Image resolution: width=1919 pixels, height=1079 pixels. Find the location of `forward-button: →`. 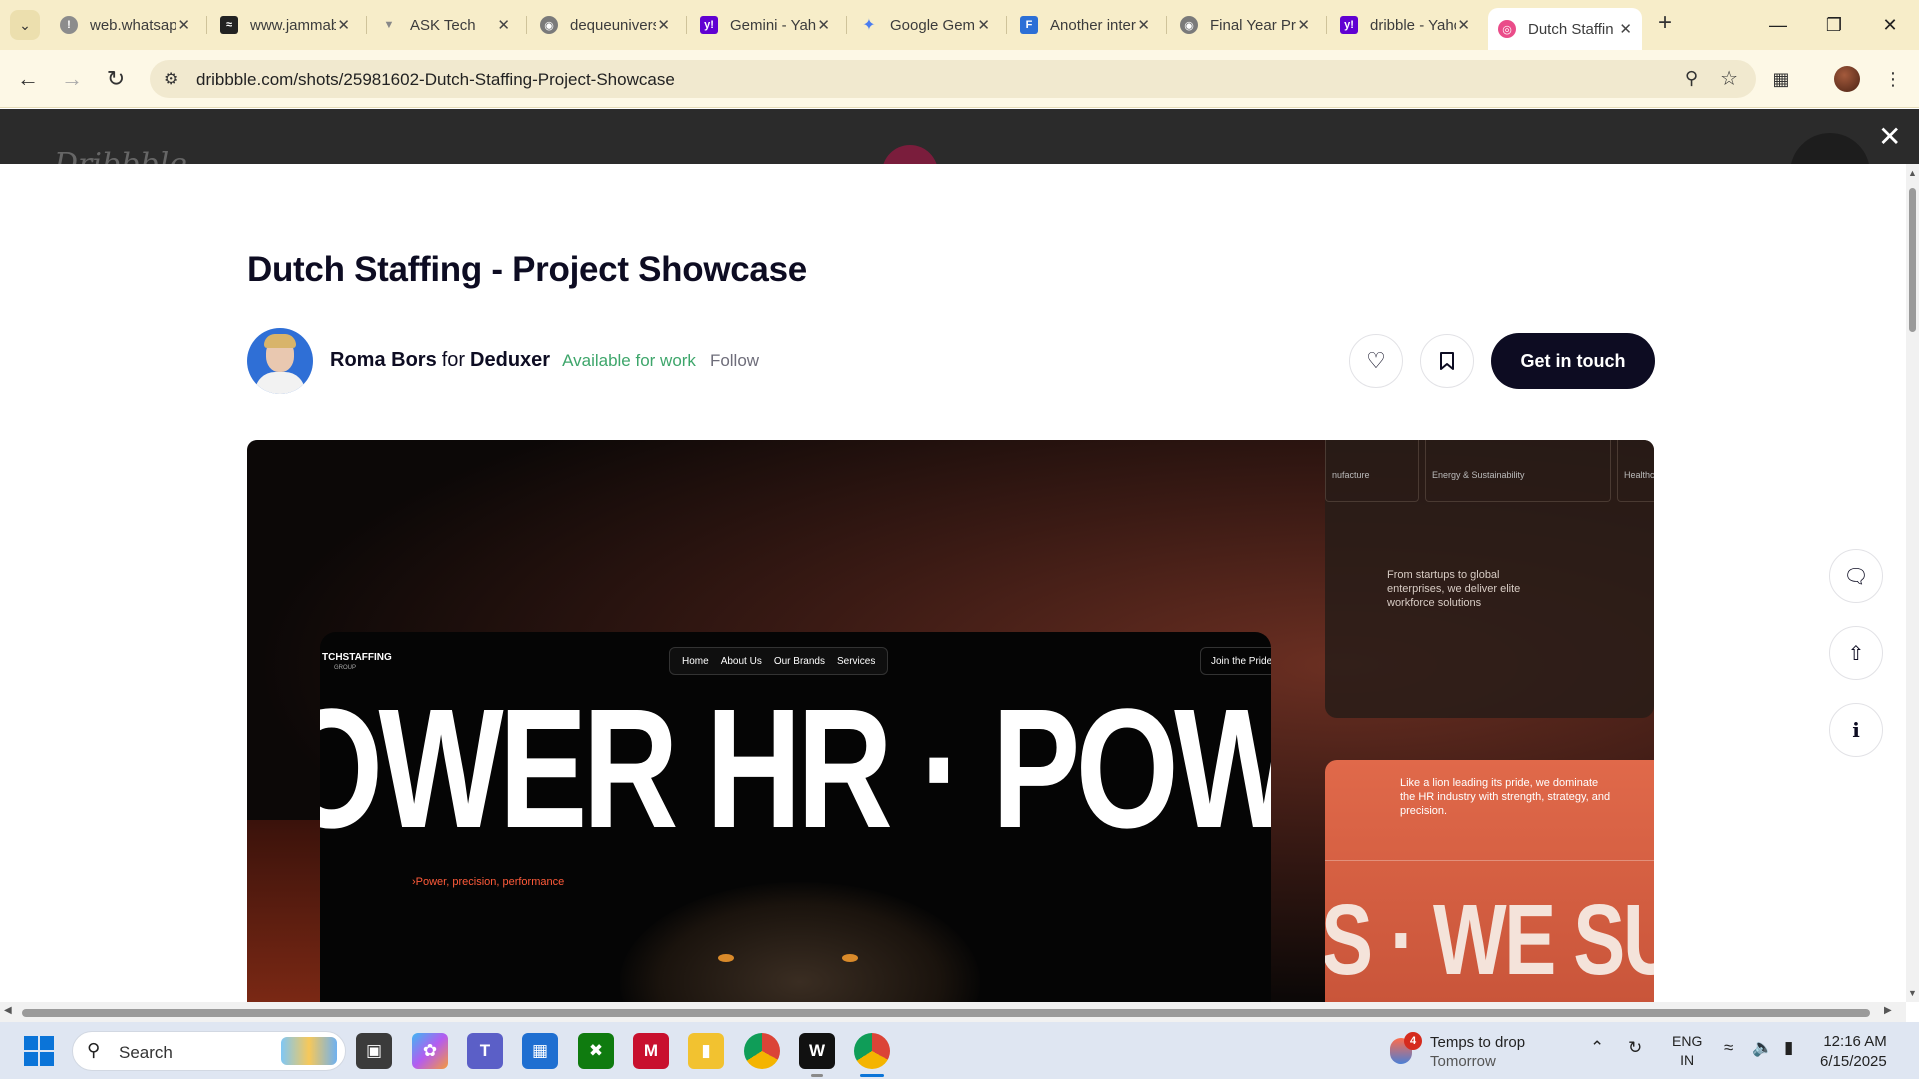

forward-button: → is located at coordinates (72, 79).